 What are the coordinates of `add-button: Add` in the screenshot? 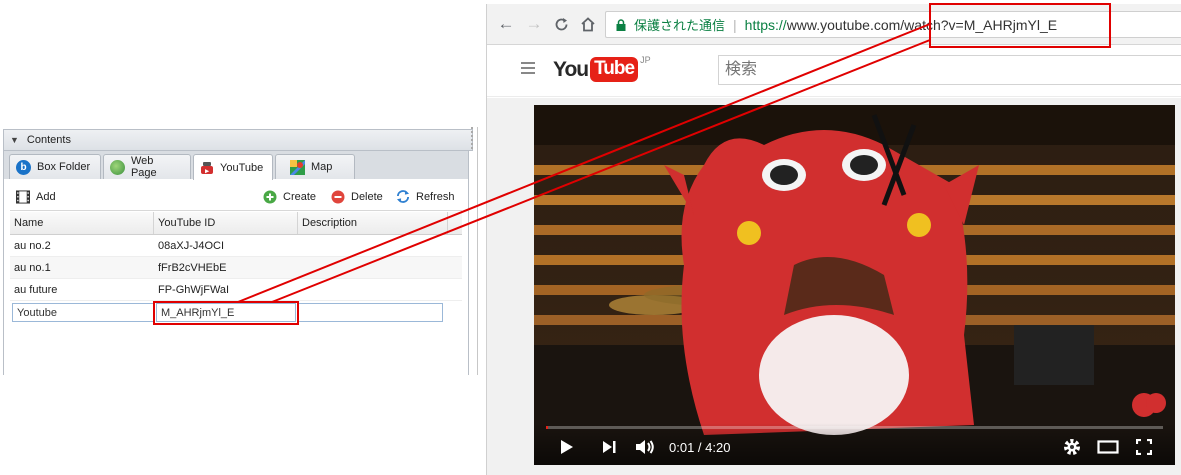 It's located at (36, 196).